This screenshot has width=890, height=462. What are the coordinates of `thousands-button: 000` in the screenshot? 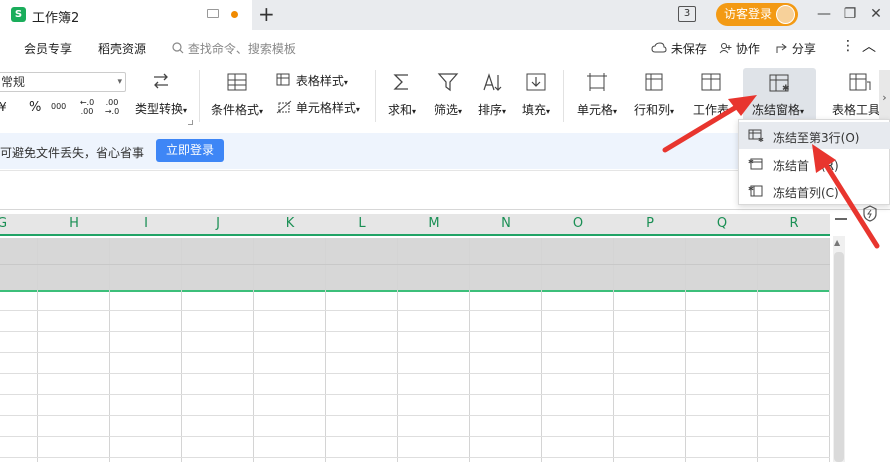 It's located at (58, 106).